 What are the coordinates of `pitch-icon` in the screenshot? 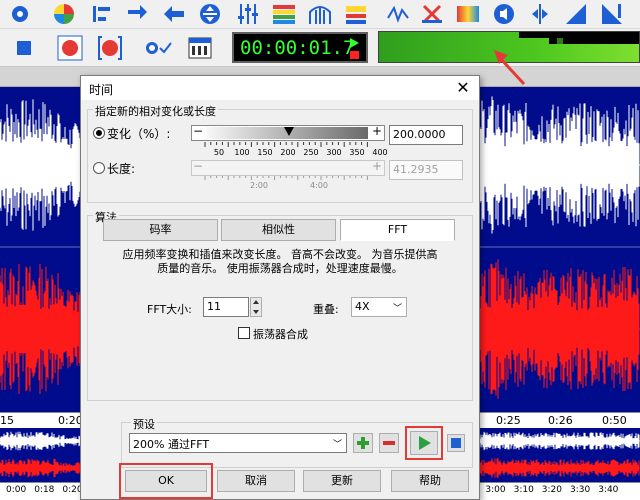 It's located at (540, 14).